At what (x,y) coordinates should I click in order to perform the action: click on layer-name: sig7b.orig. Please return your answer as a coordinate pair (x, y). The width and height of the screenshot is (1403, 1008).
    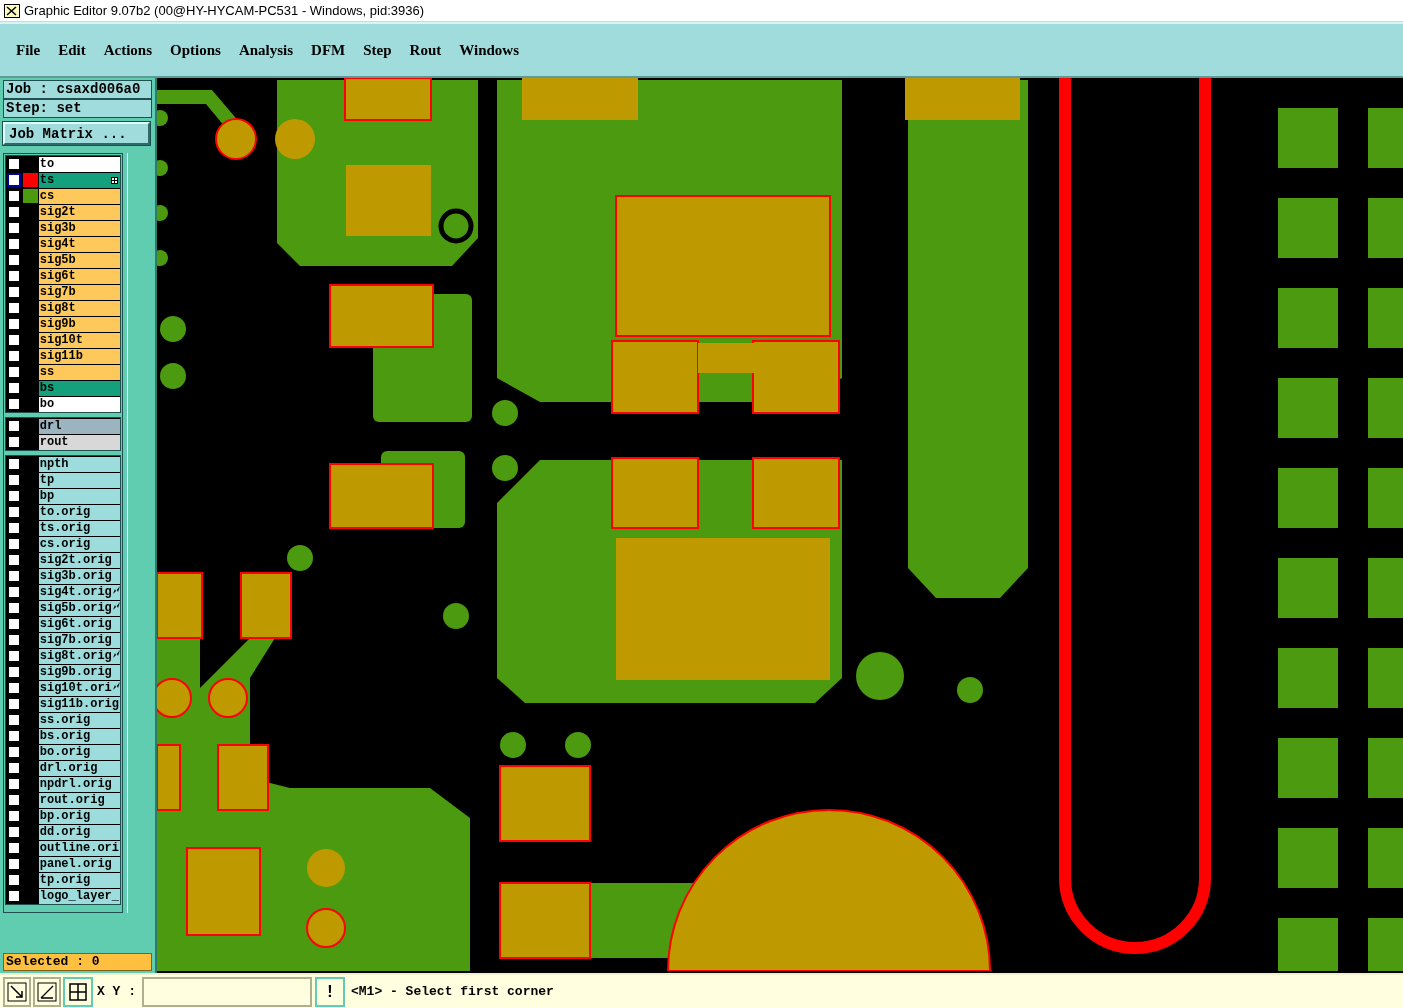
    Looking at the image, I should click on (79, 640).